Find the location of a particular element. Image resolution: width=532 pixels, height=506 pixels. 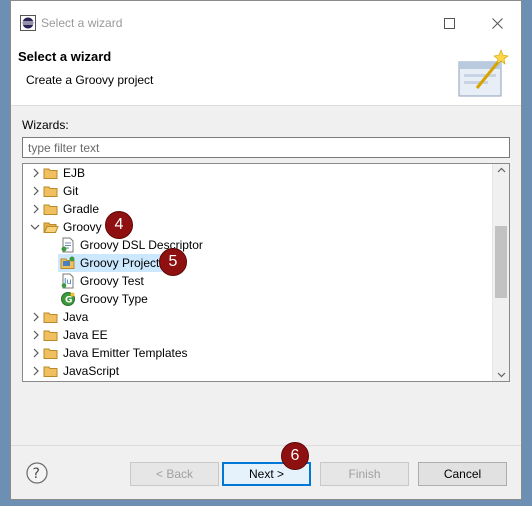

filter-input is located at coordinates (266, 147).